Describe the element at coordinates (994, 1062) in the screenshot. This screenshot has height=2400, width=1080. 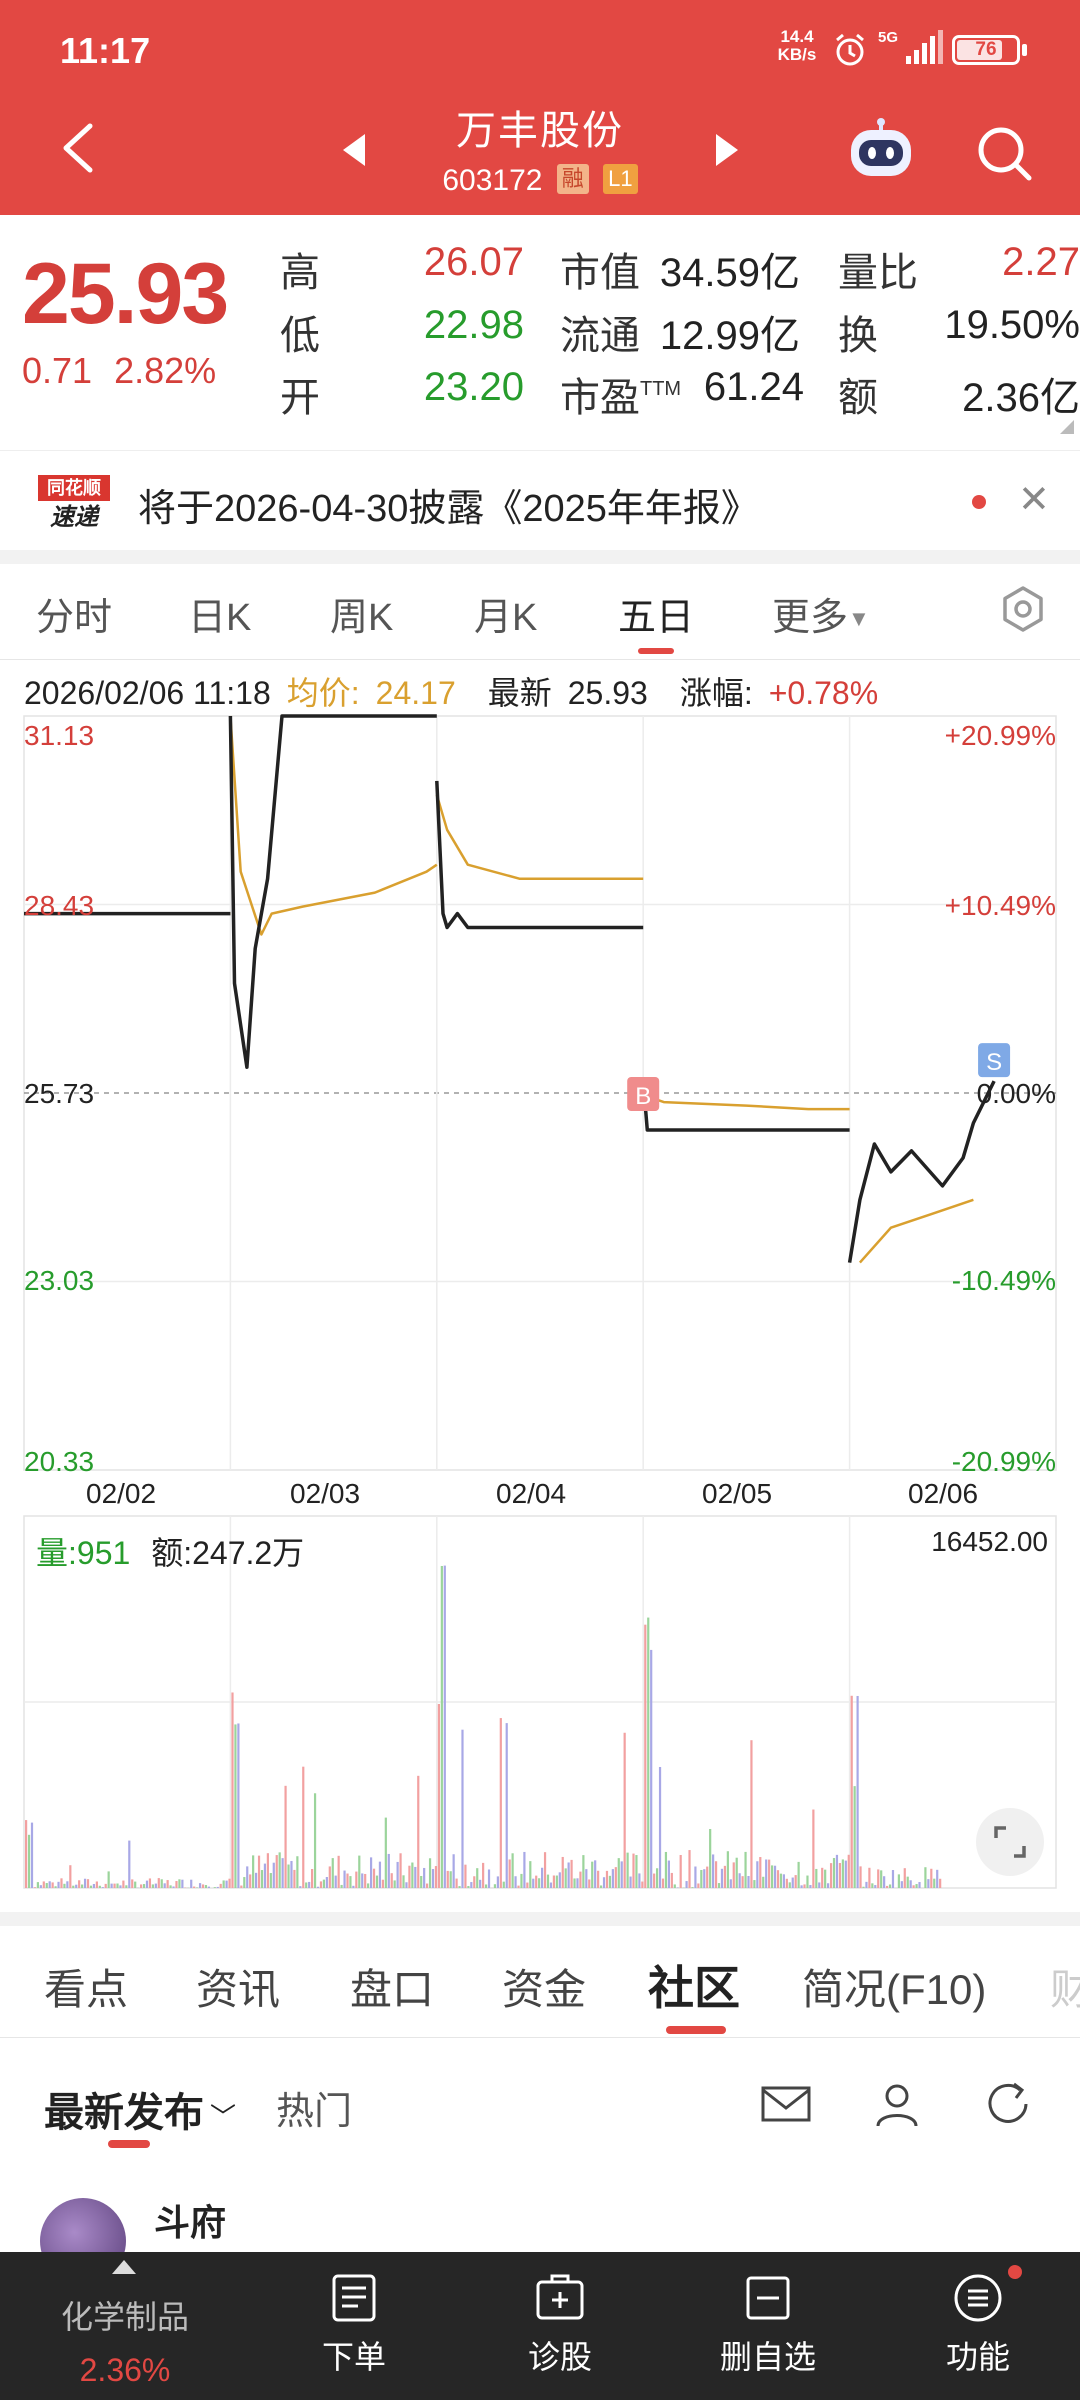
I see `sell-marker-label: S` at that location.